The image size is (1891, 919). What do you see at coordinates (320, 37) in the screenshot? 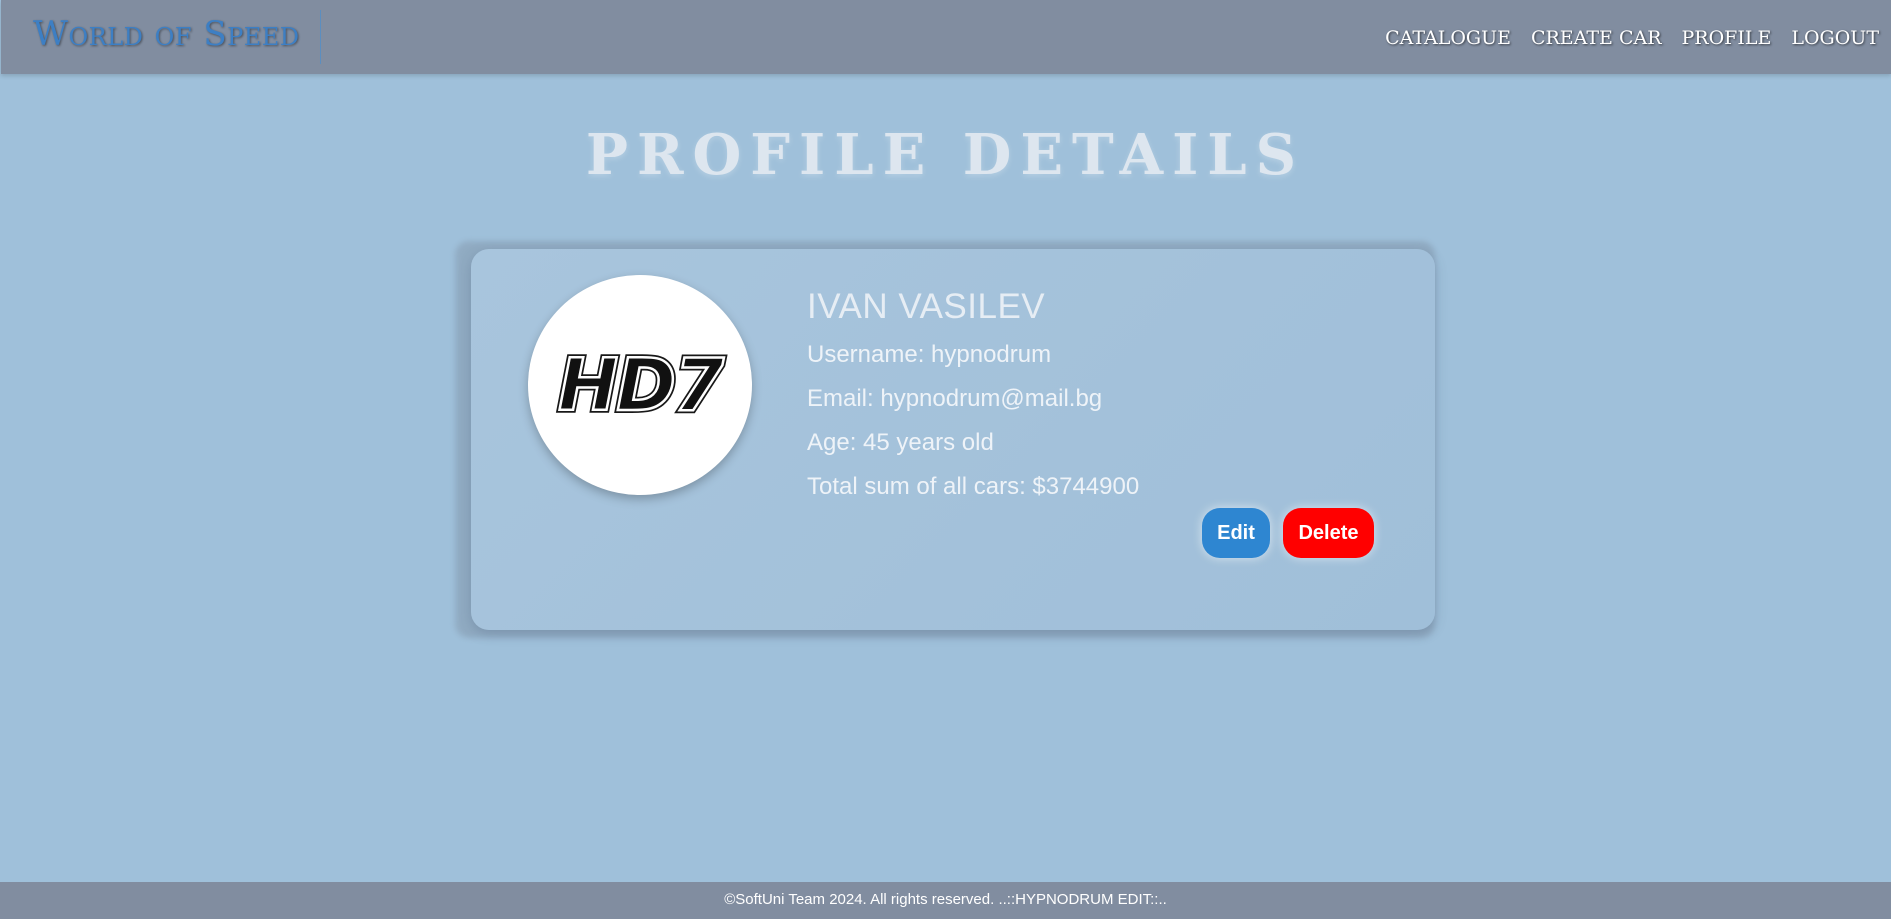
I see `brand-divider` at bounding box center [320, 37].